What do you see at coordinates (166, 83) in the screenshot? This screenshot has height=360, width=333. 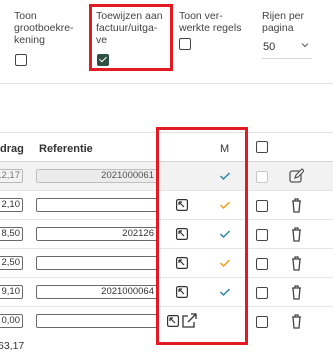 I see `divider` at bounding box center [166, 83].